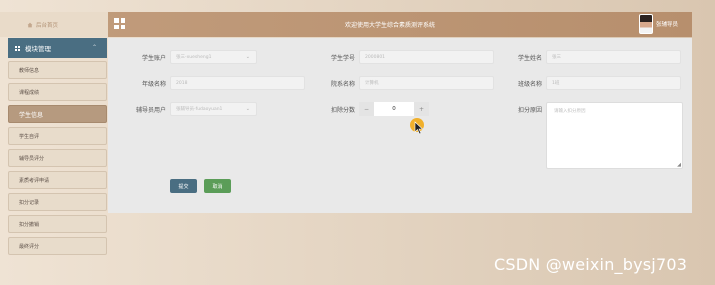 The width and height of the screenshot is (715, 285). I want to click on sidebar-item-student-info: 学生信息, so click(57, 114).